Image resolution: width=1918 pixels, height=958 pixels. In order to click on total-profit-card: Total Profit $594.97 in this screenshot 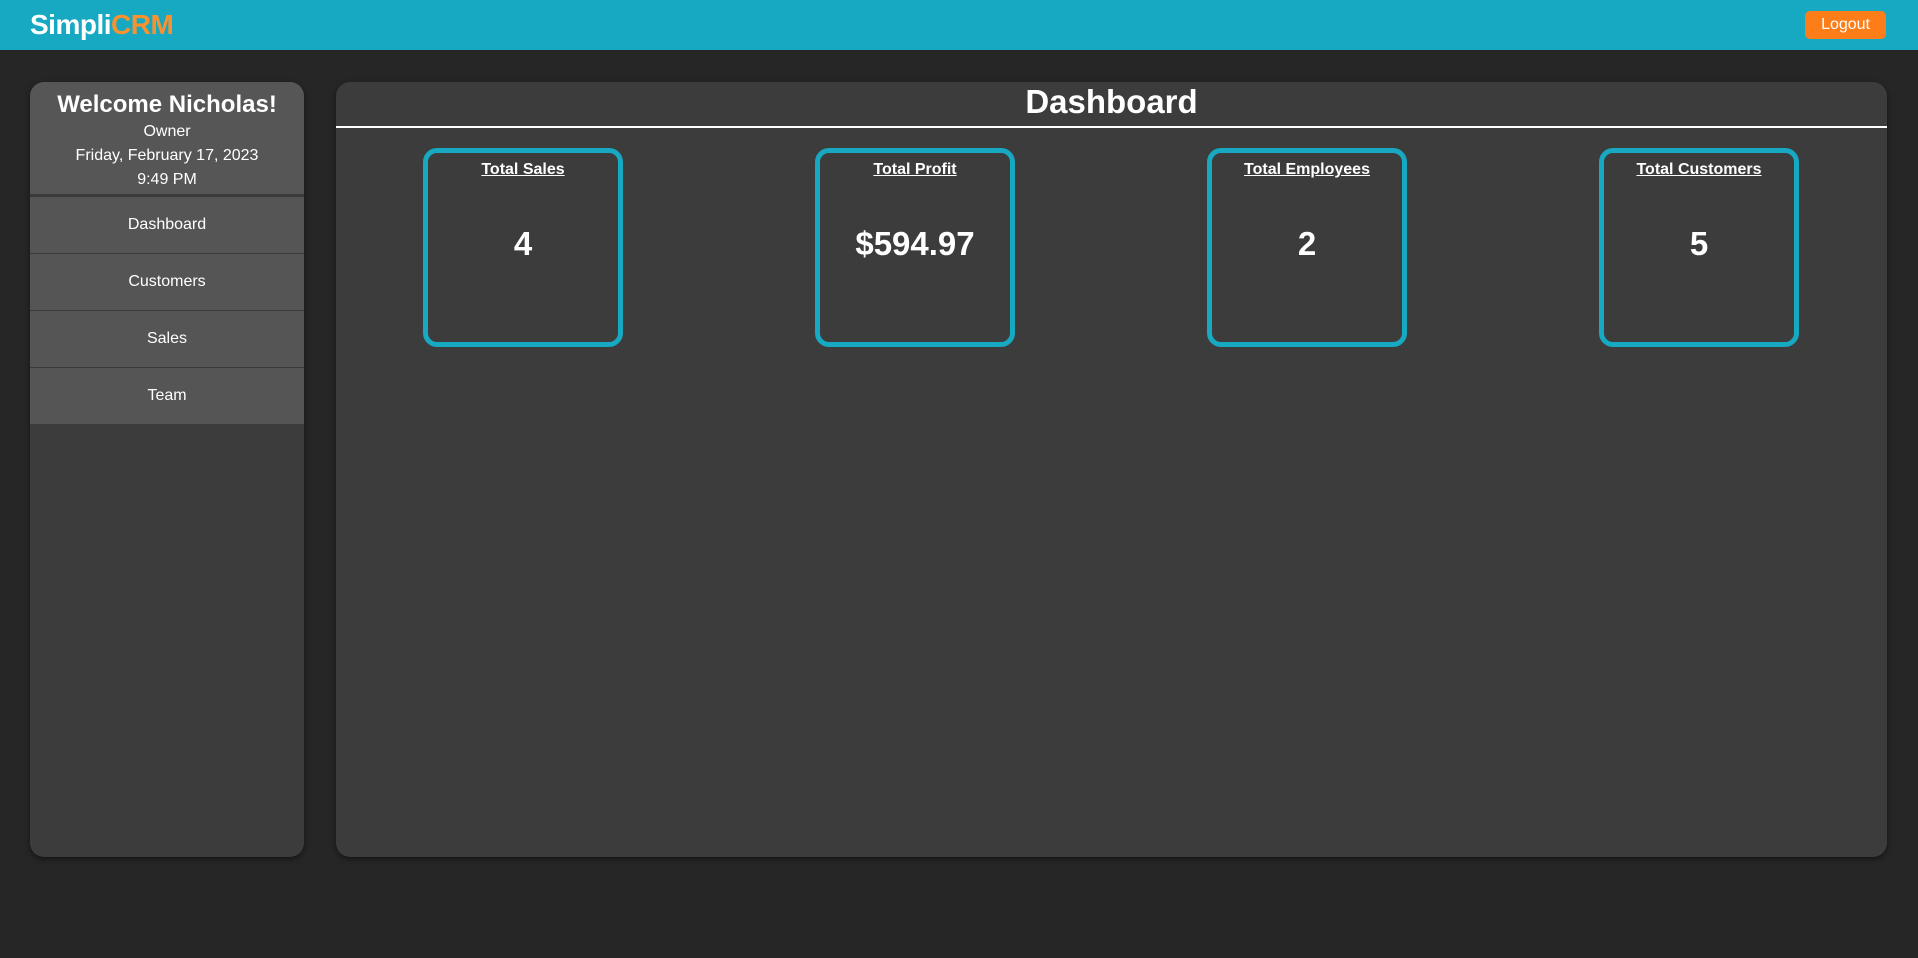, I will do `click(915, 247)`.